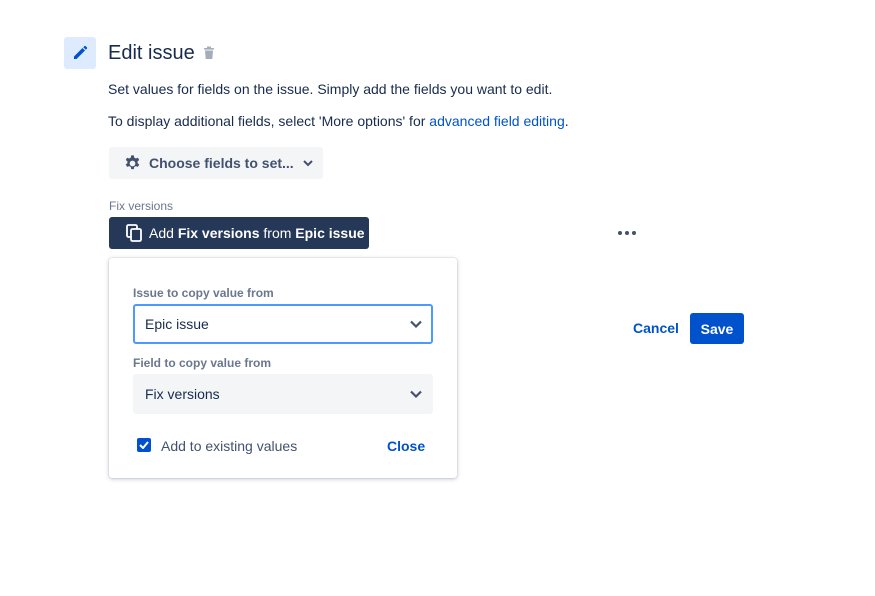  What do you see at coordinates (177, 324) in the screenshot?
I see `issue-to-copy-value: Epic issue` at bounding box center [177, 324].